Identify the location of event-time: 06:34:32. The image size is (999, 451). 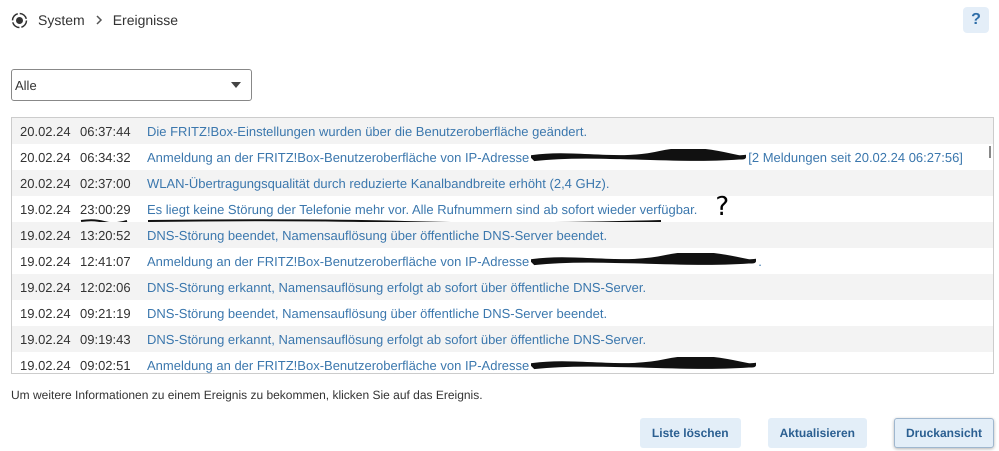
(106, 157).